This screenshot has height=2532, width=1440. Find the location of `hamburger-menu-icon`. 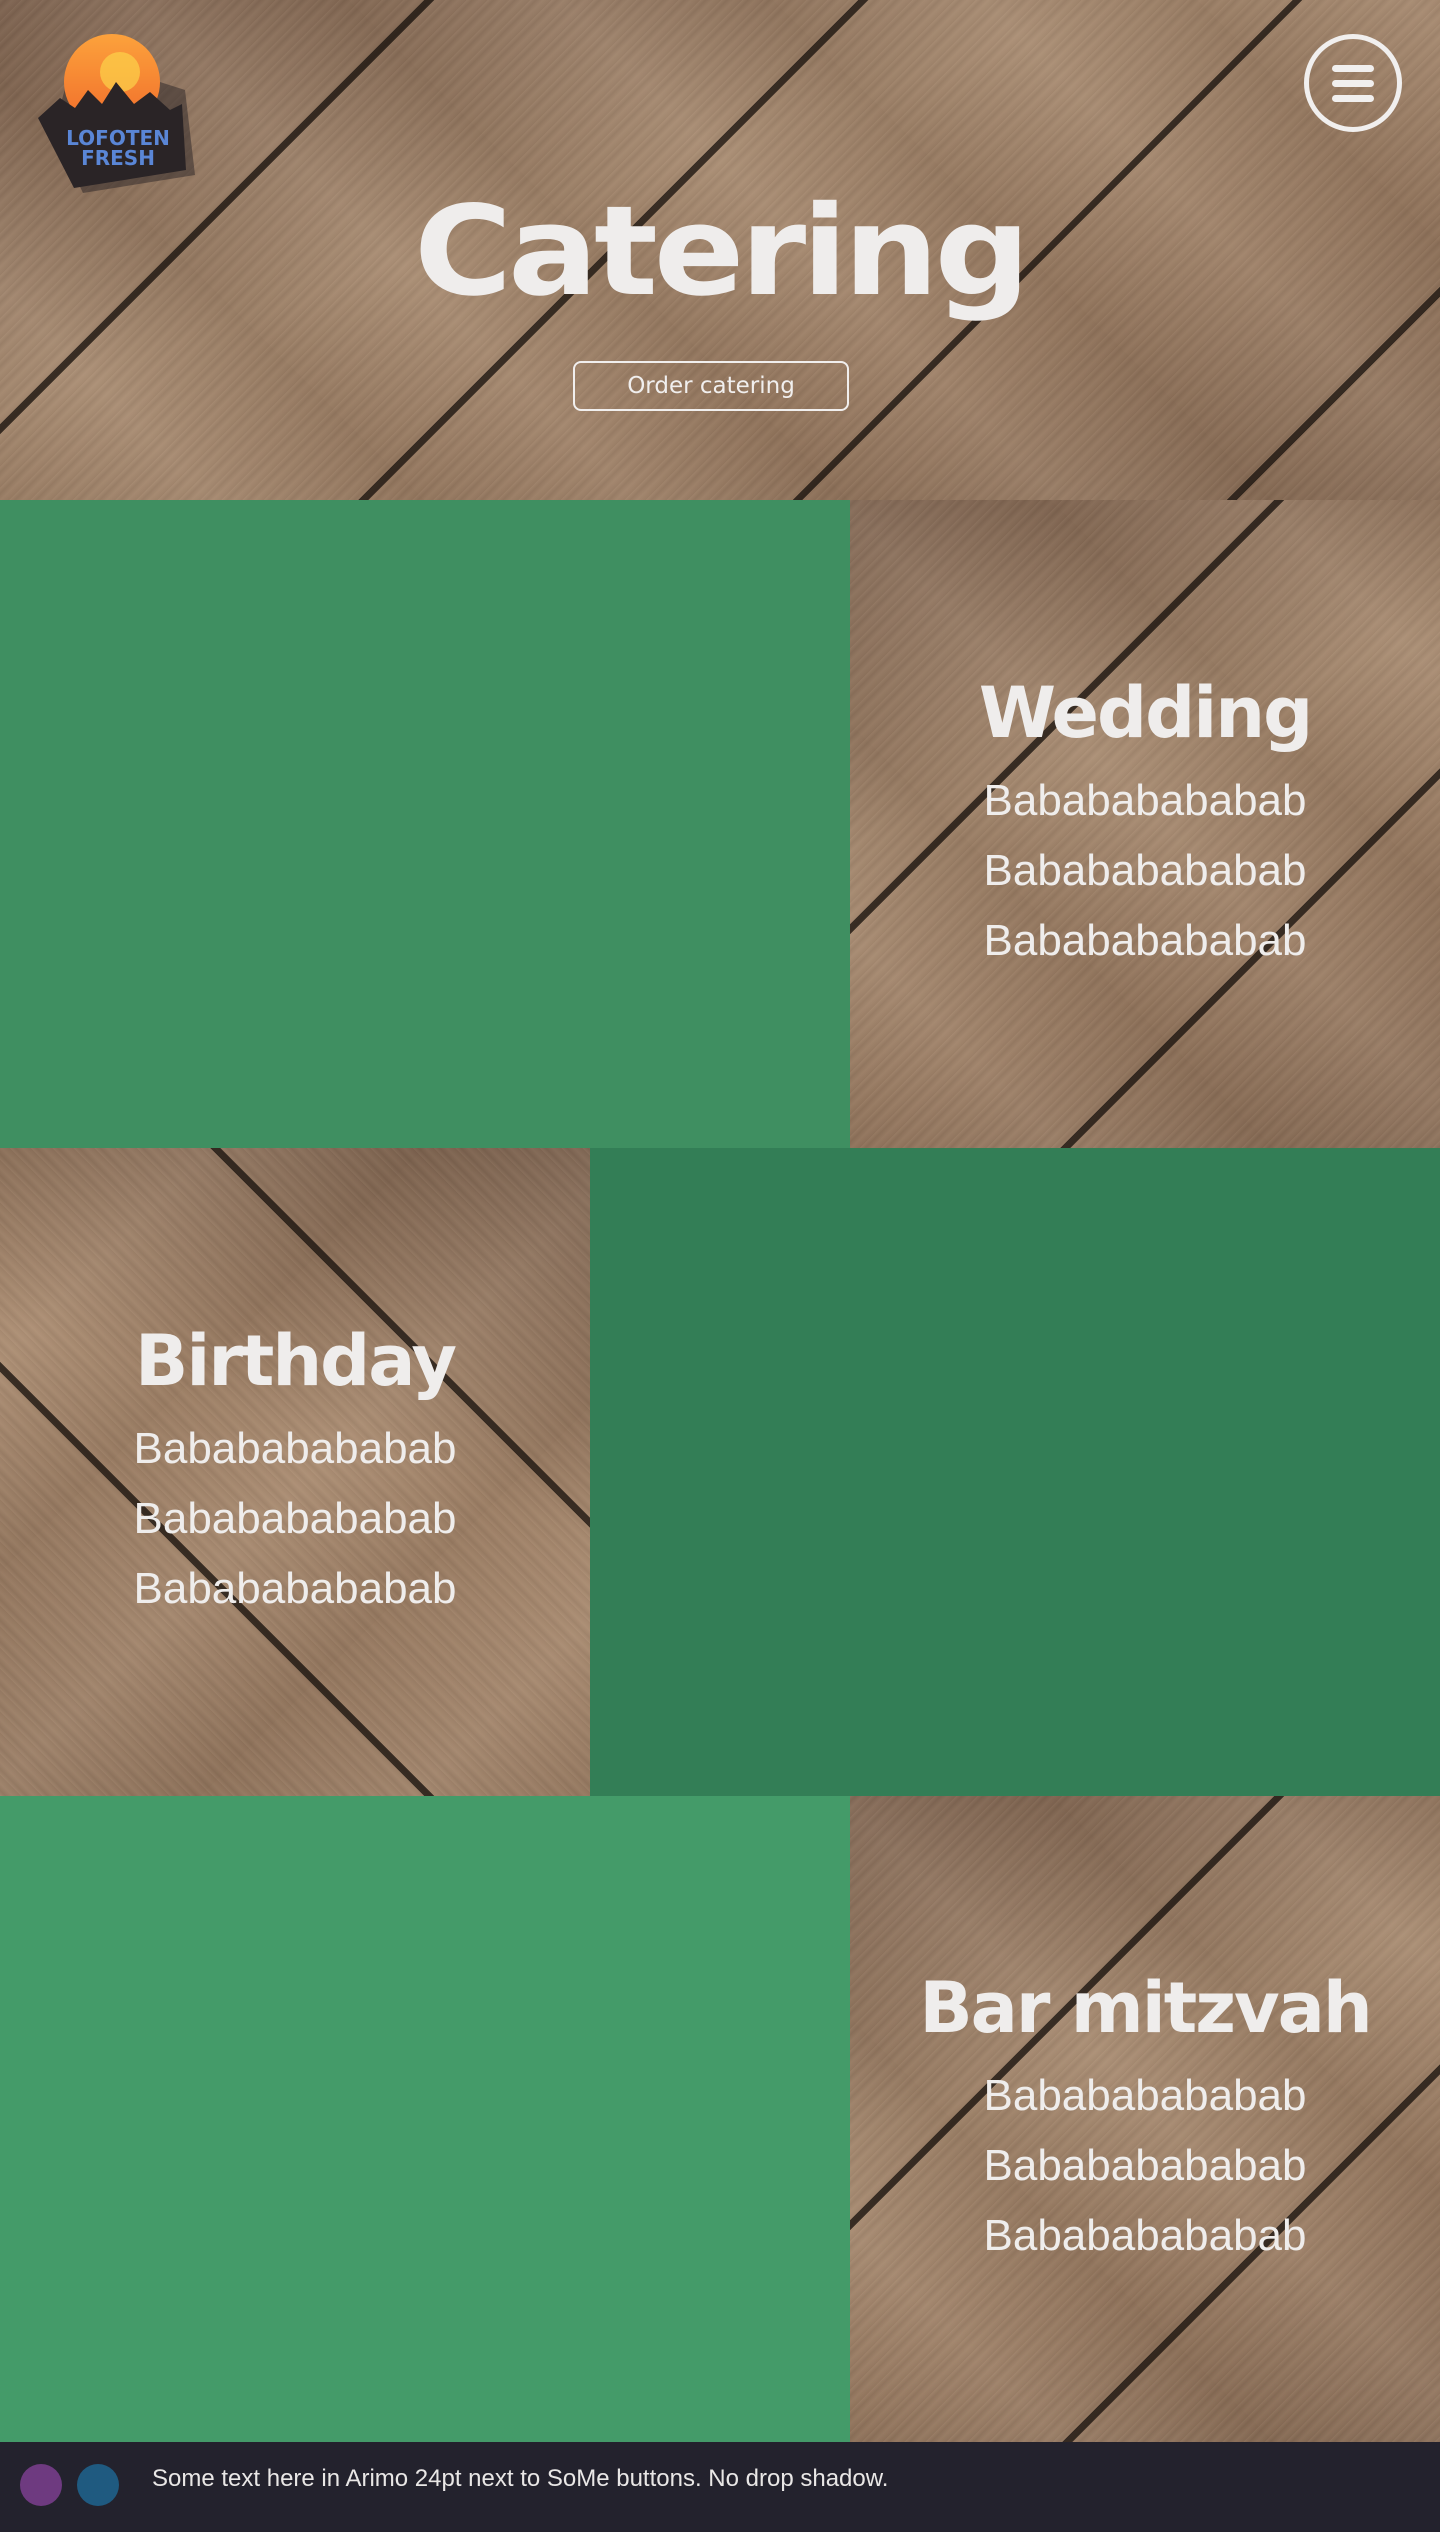

hamburger-menu-icon is located at coordinates (1353, 68).